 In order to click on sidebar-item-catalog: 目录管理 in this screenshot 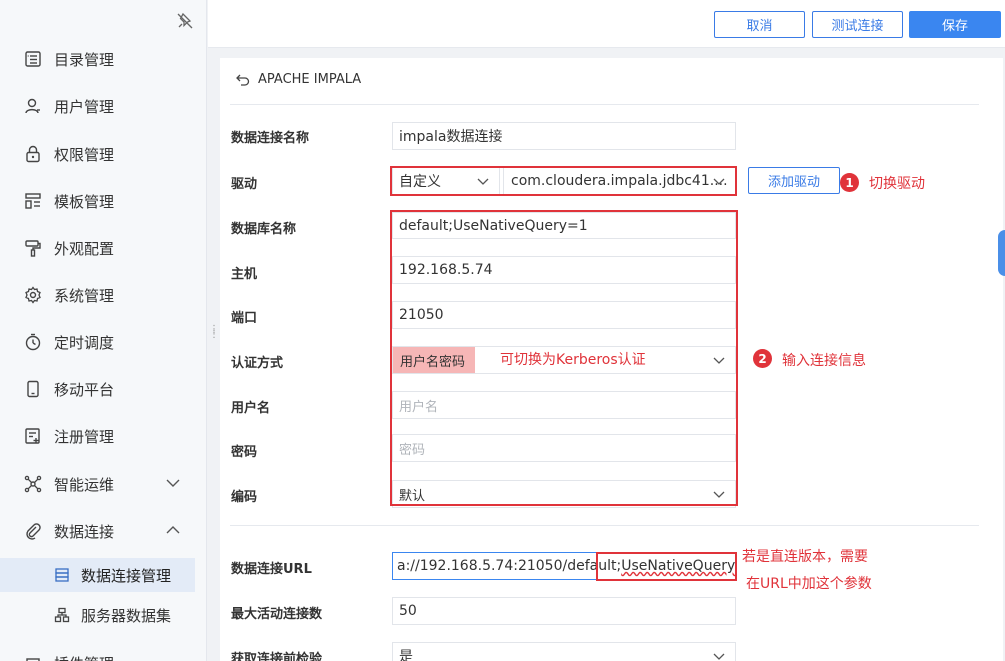, I will do `click(103, 59)`.